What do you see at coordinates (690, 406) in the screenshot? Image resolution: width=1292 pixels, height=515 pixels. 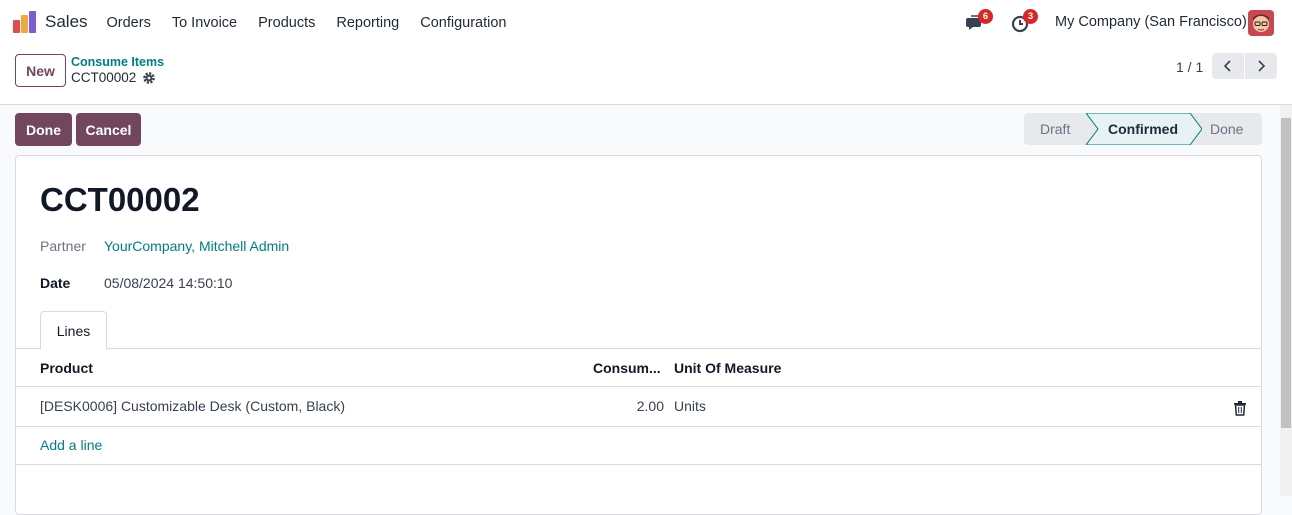 I see `row-uom: Units` at bounding box center [690, 406].